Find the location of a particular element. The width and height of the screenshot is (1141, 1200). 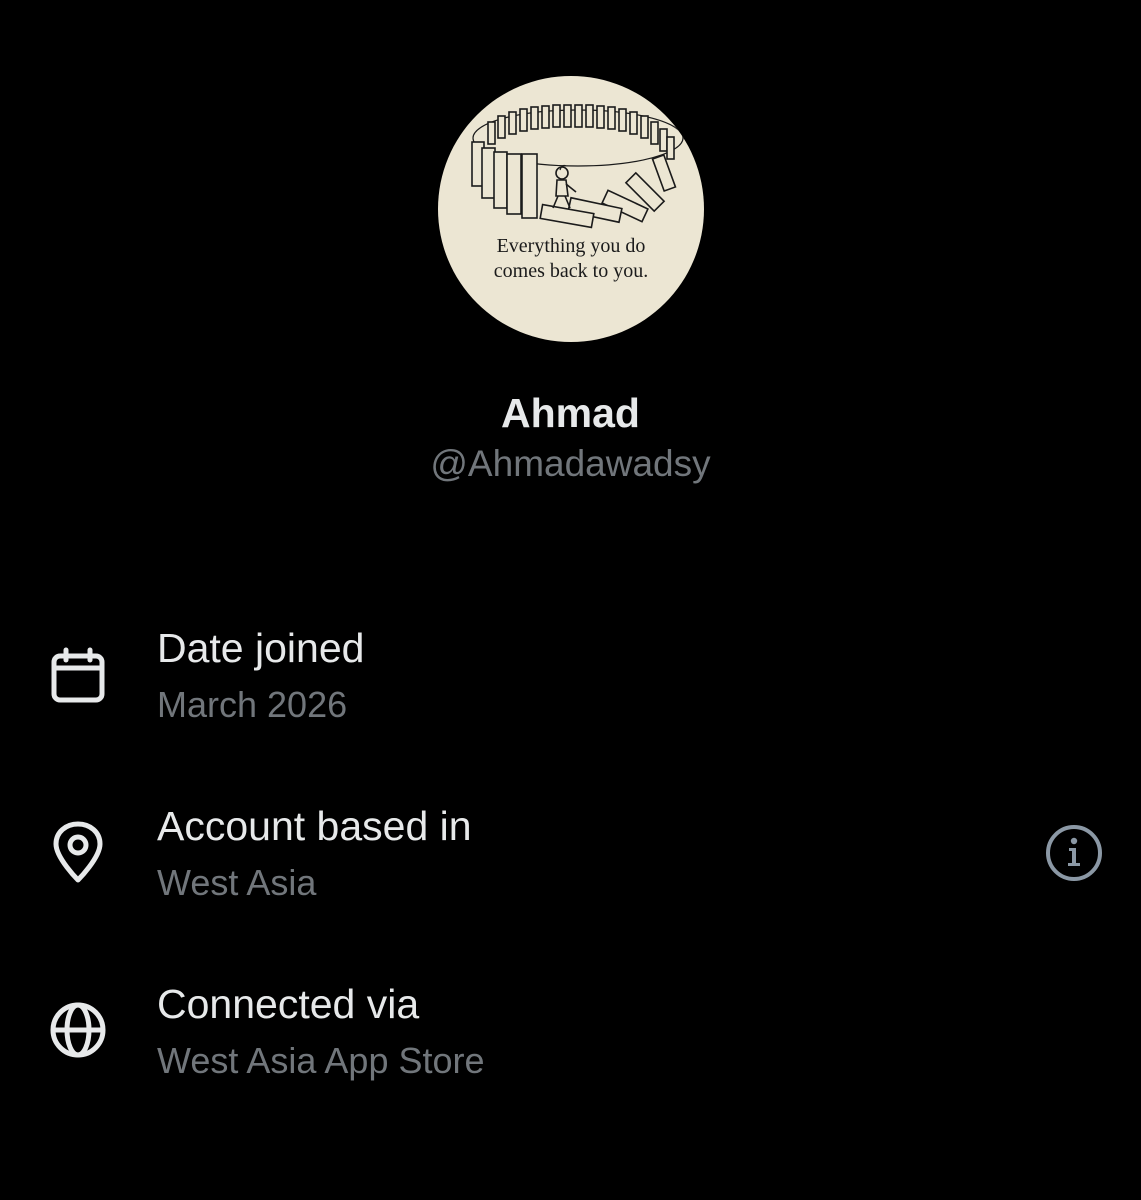

avatar: Everything you do comes back to you. is located at coordinates (571, 209).